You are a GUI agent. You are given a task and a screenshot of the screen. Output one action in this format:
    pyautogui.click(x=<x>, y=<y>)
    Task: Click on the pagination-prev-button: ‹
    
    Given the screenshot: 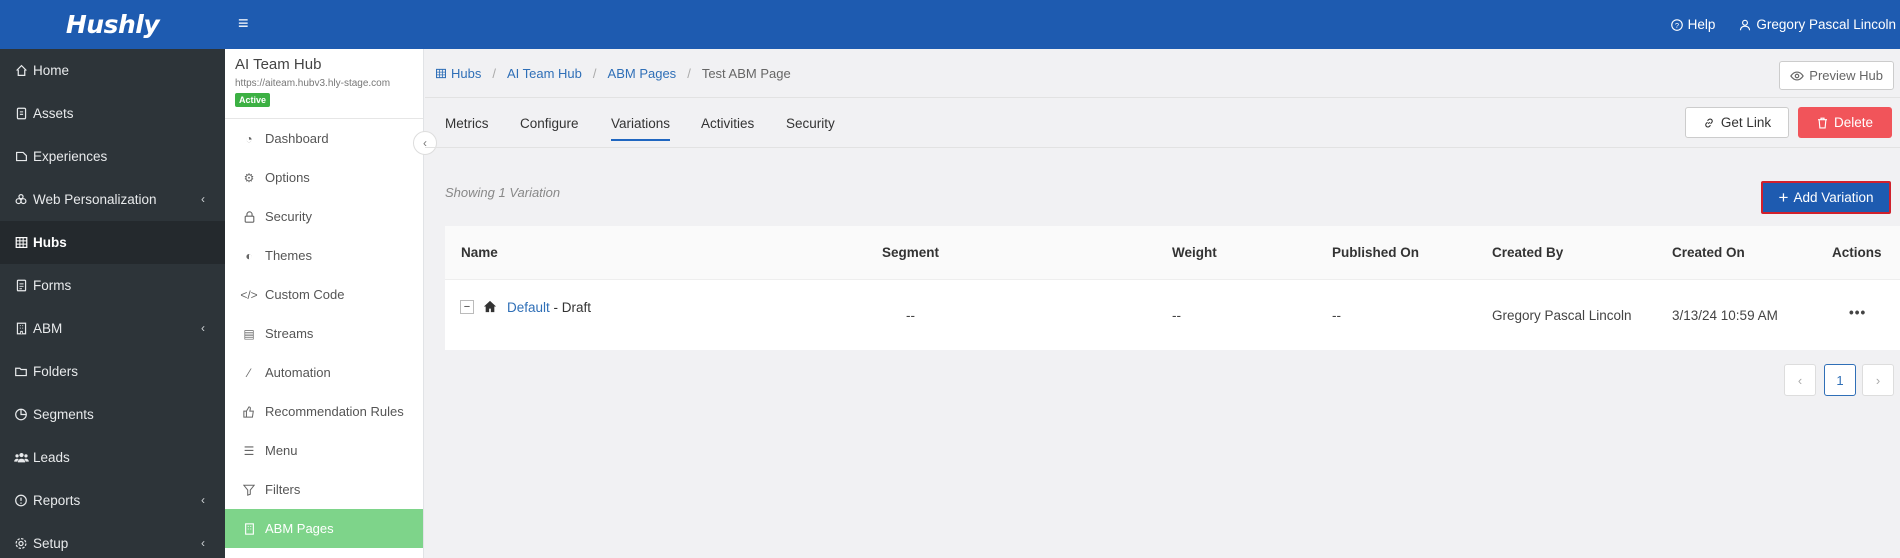 What is the action you would take?
    pyautogui.click(x=1800, y=380)
    